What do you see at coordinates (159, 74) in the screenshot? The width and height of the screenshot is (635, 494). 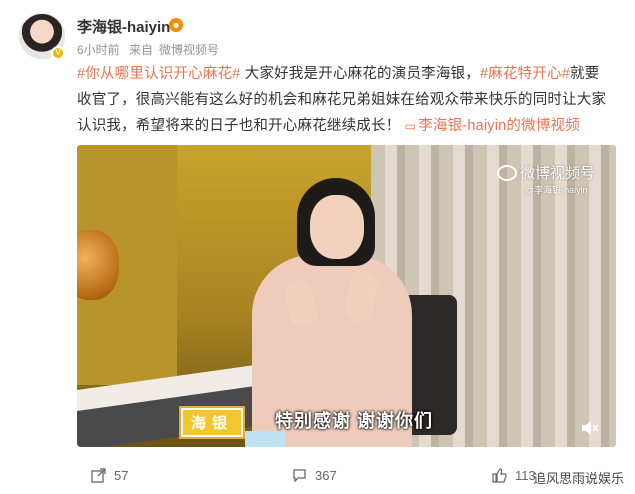 I see `hashtag-link: #你从哪里认识开心麻花#` at bounding box center [159, 74].